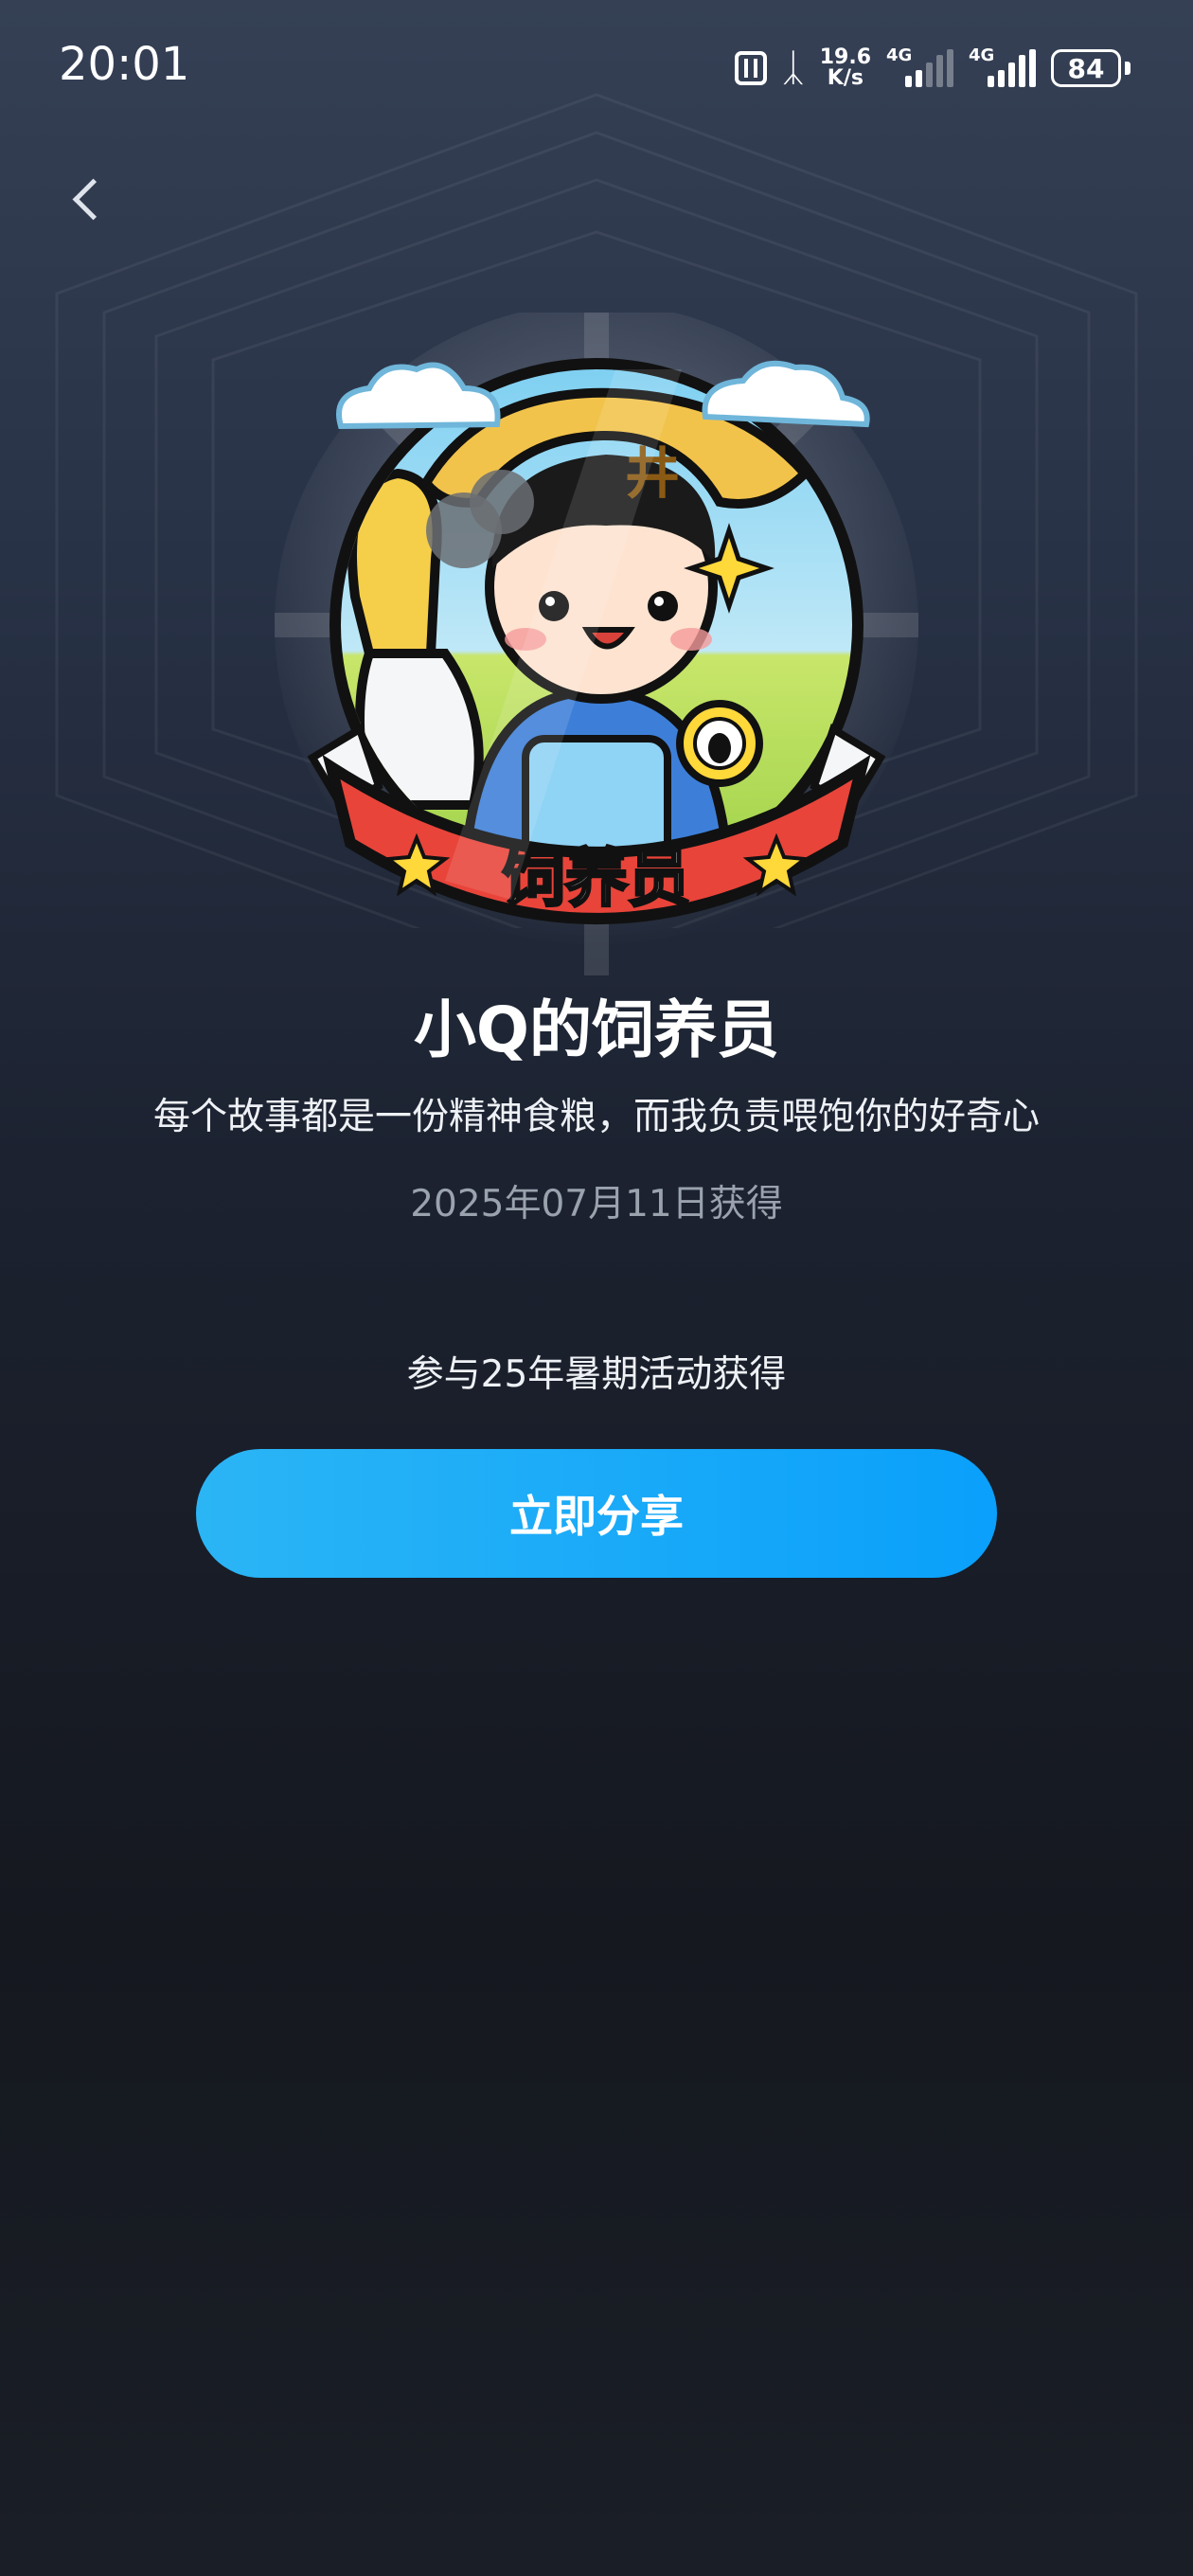 This screenshot has height=2576, width=1193. What do you see at coordinates (596, 644) in the screenshot?
I see `achievement-badge: 井 饲养员` at bounding box center [596, 644].